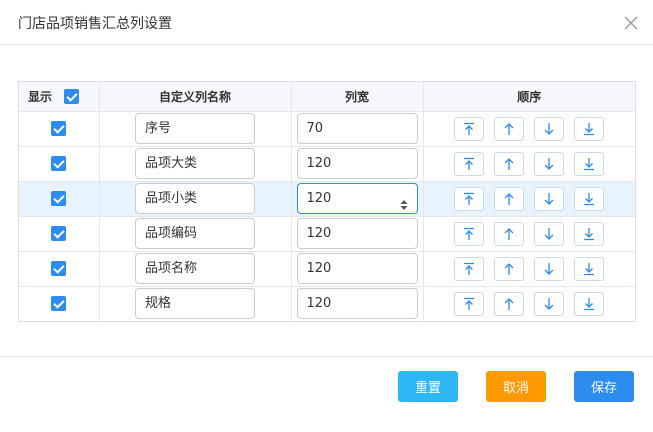 The image size is (653, 432). I want to click on column-name-input: 品项大类, so click(195, 163).